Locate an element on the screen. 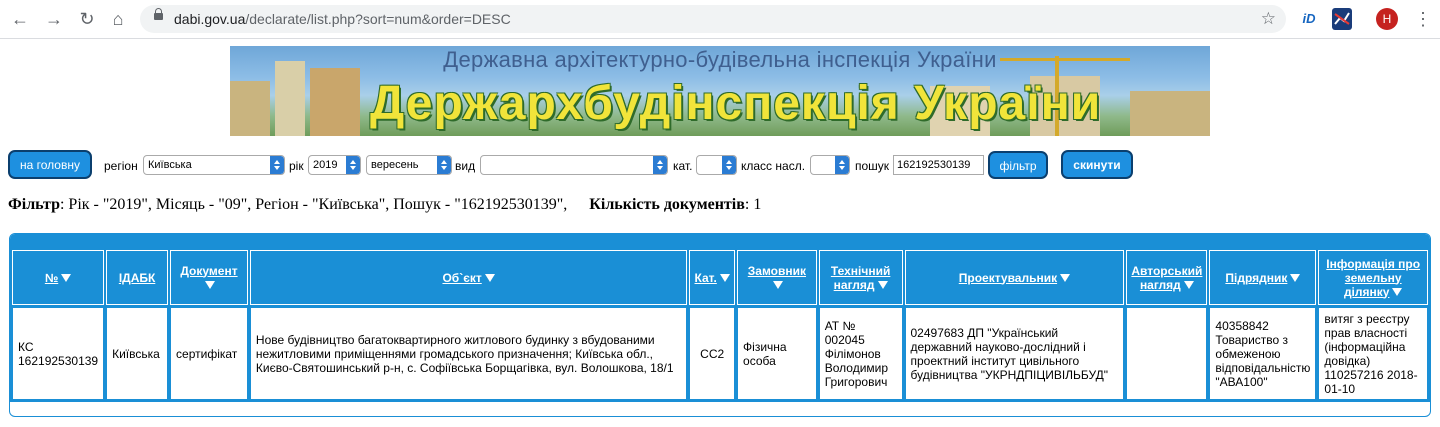  month-select-value: вересень is located at coordinates (395, 165).